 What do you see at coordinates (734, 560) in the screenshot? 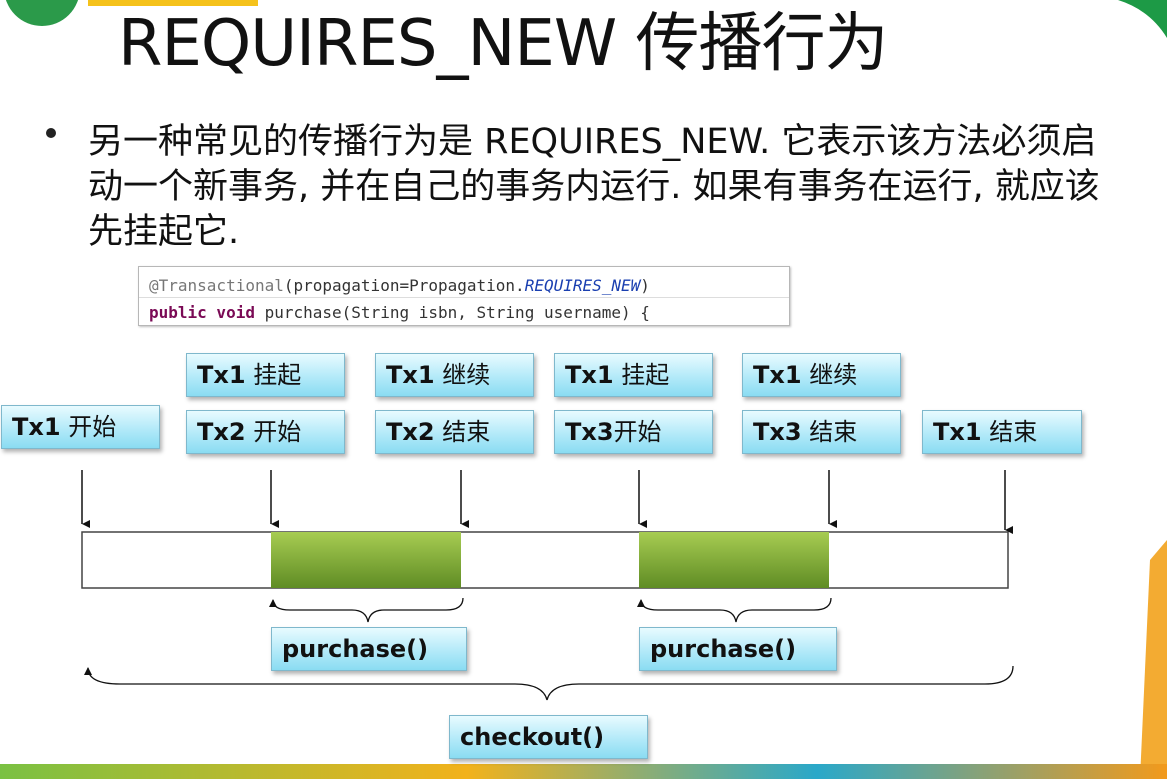
I see `inner-transaction-bar-tx3` at bounding box center [734, 560].